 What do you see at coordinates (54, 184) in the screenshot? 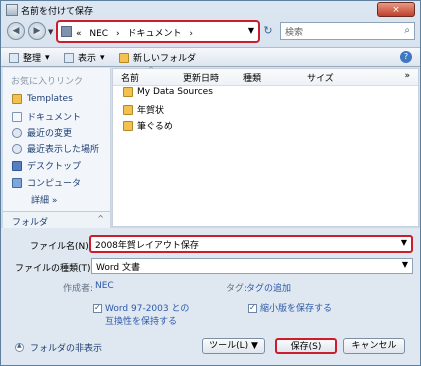
I see `favorite-link-label: コンピュータ` at bounding box center [54, 184].